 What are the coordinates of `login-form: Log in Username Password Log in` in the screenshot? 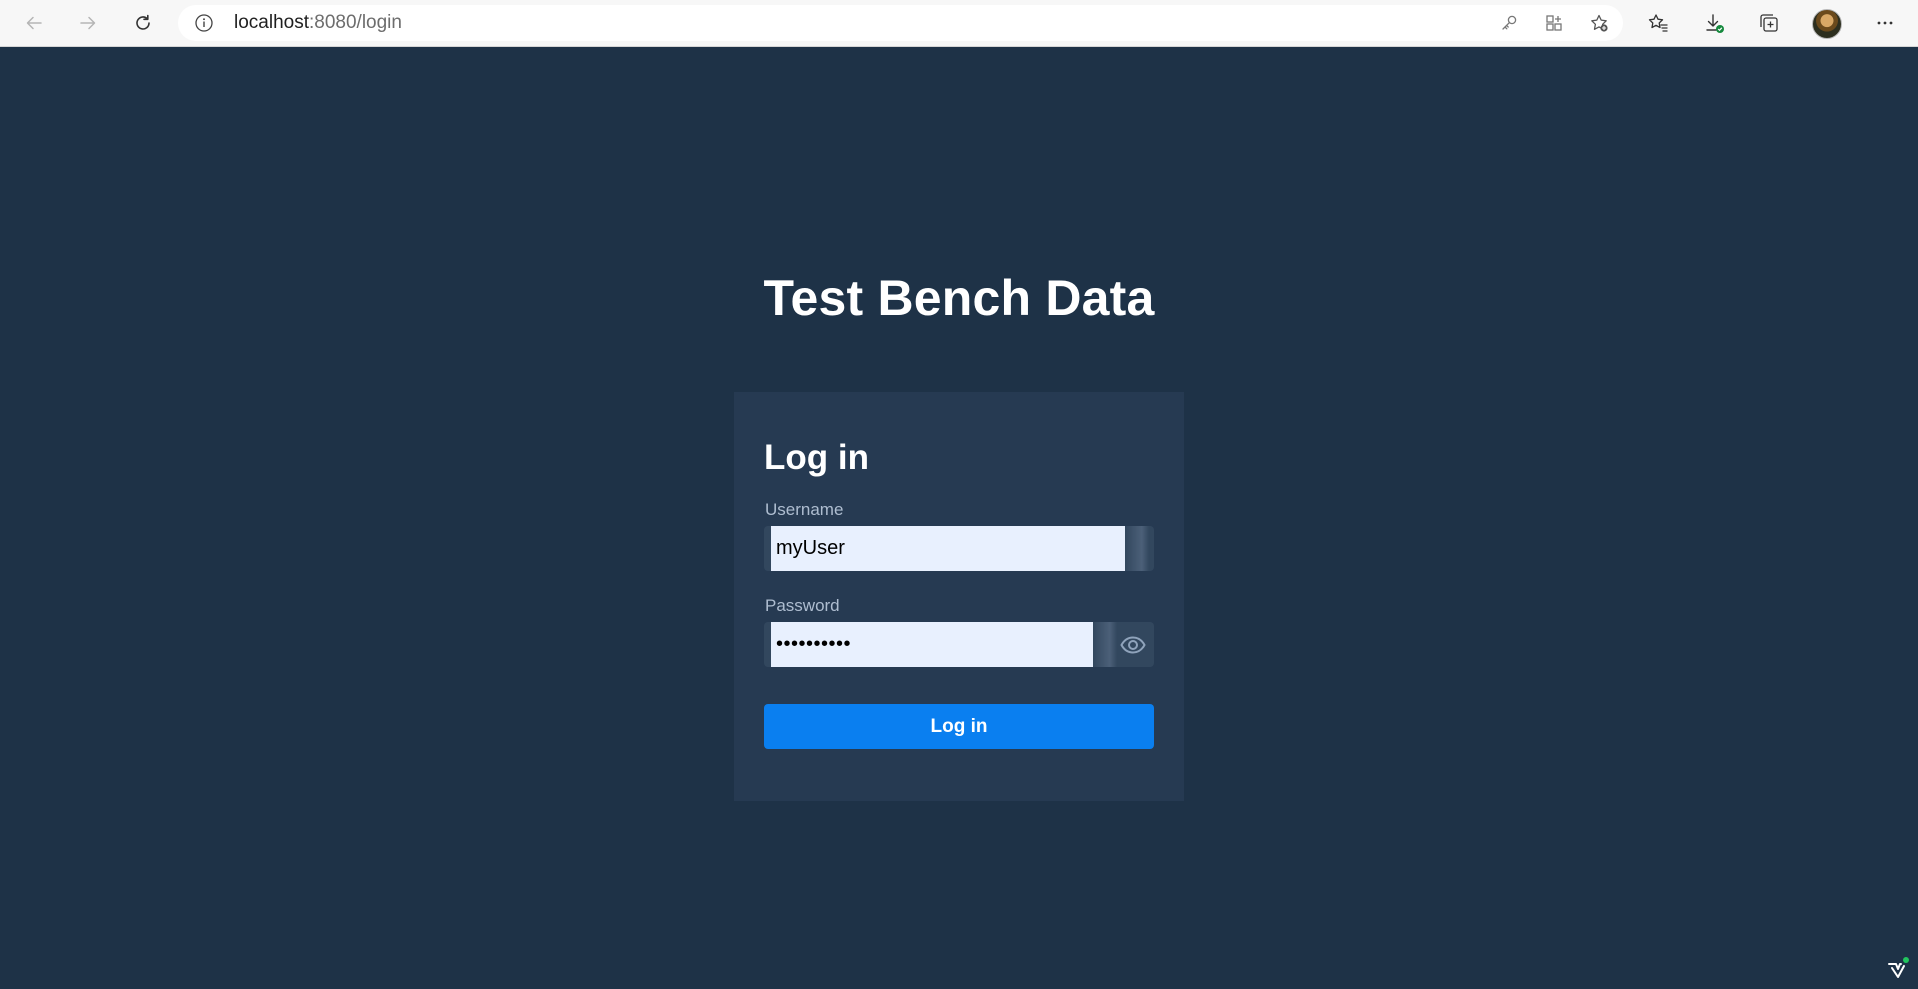 It's located at (959, 596).